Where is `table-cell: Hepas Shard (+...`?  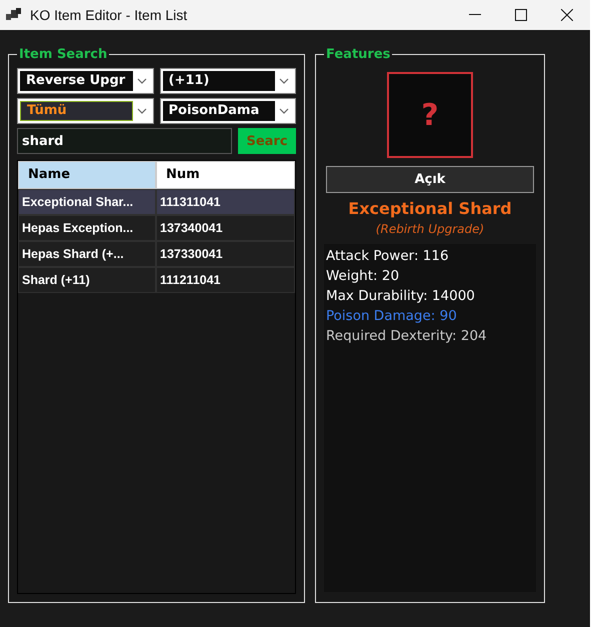 table-cell: Hepas Shard (+... is located at coordinates (87, 254).